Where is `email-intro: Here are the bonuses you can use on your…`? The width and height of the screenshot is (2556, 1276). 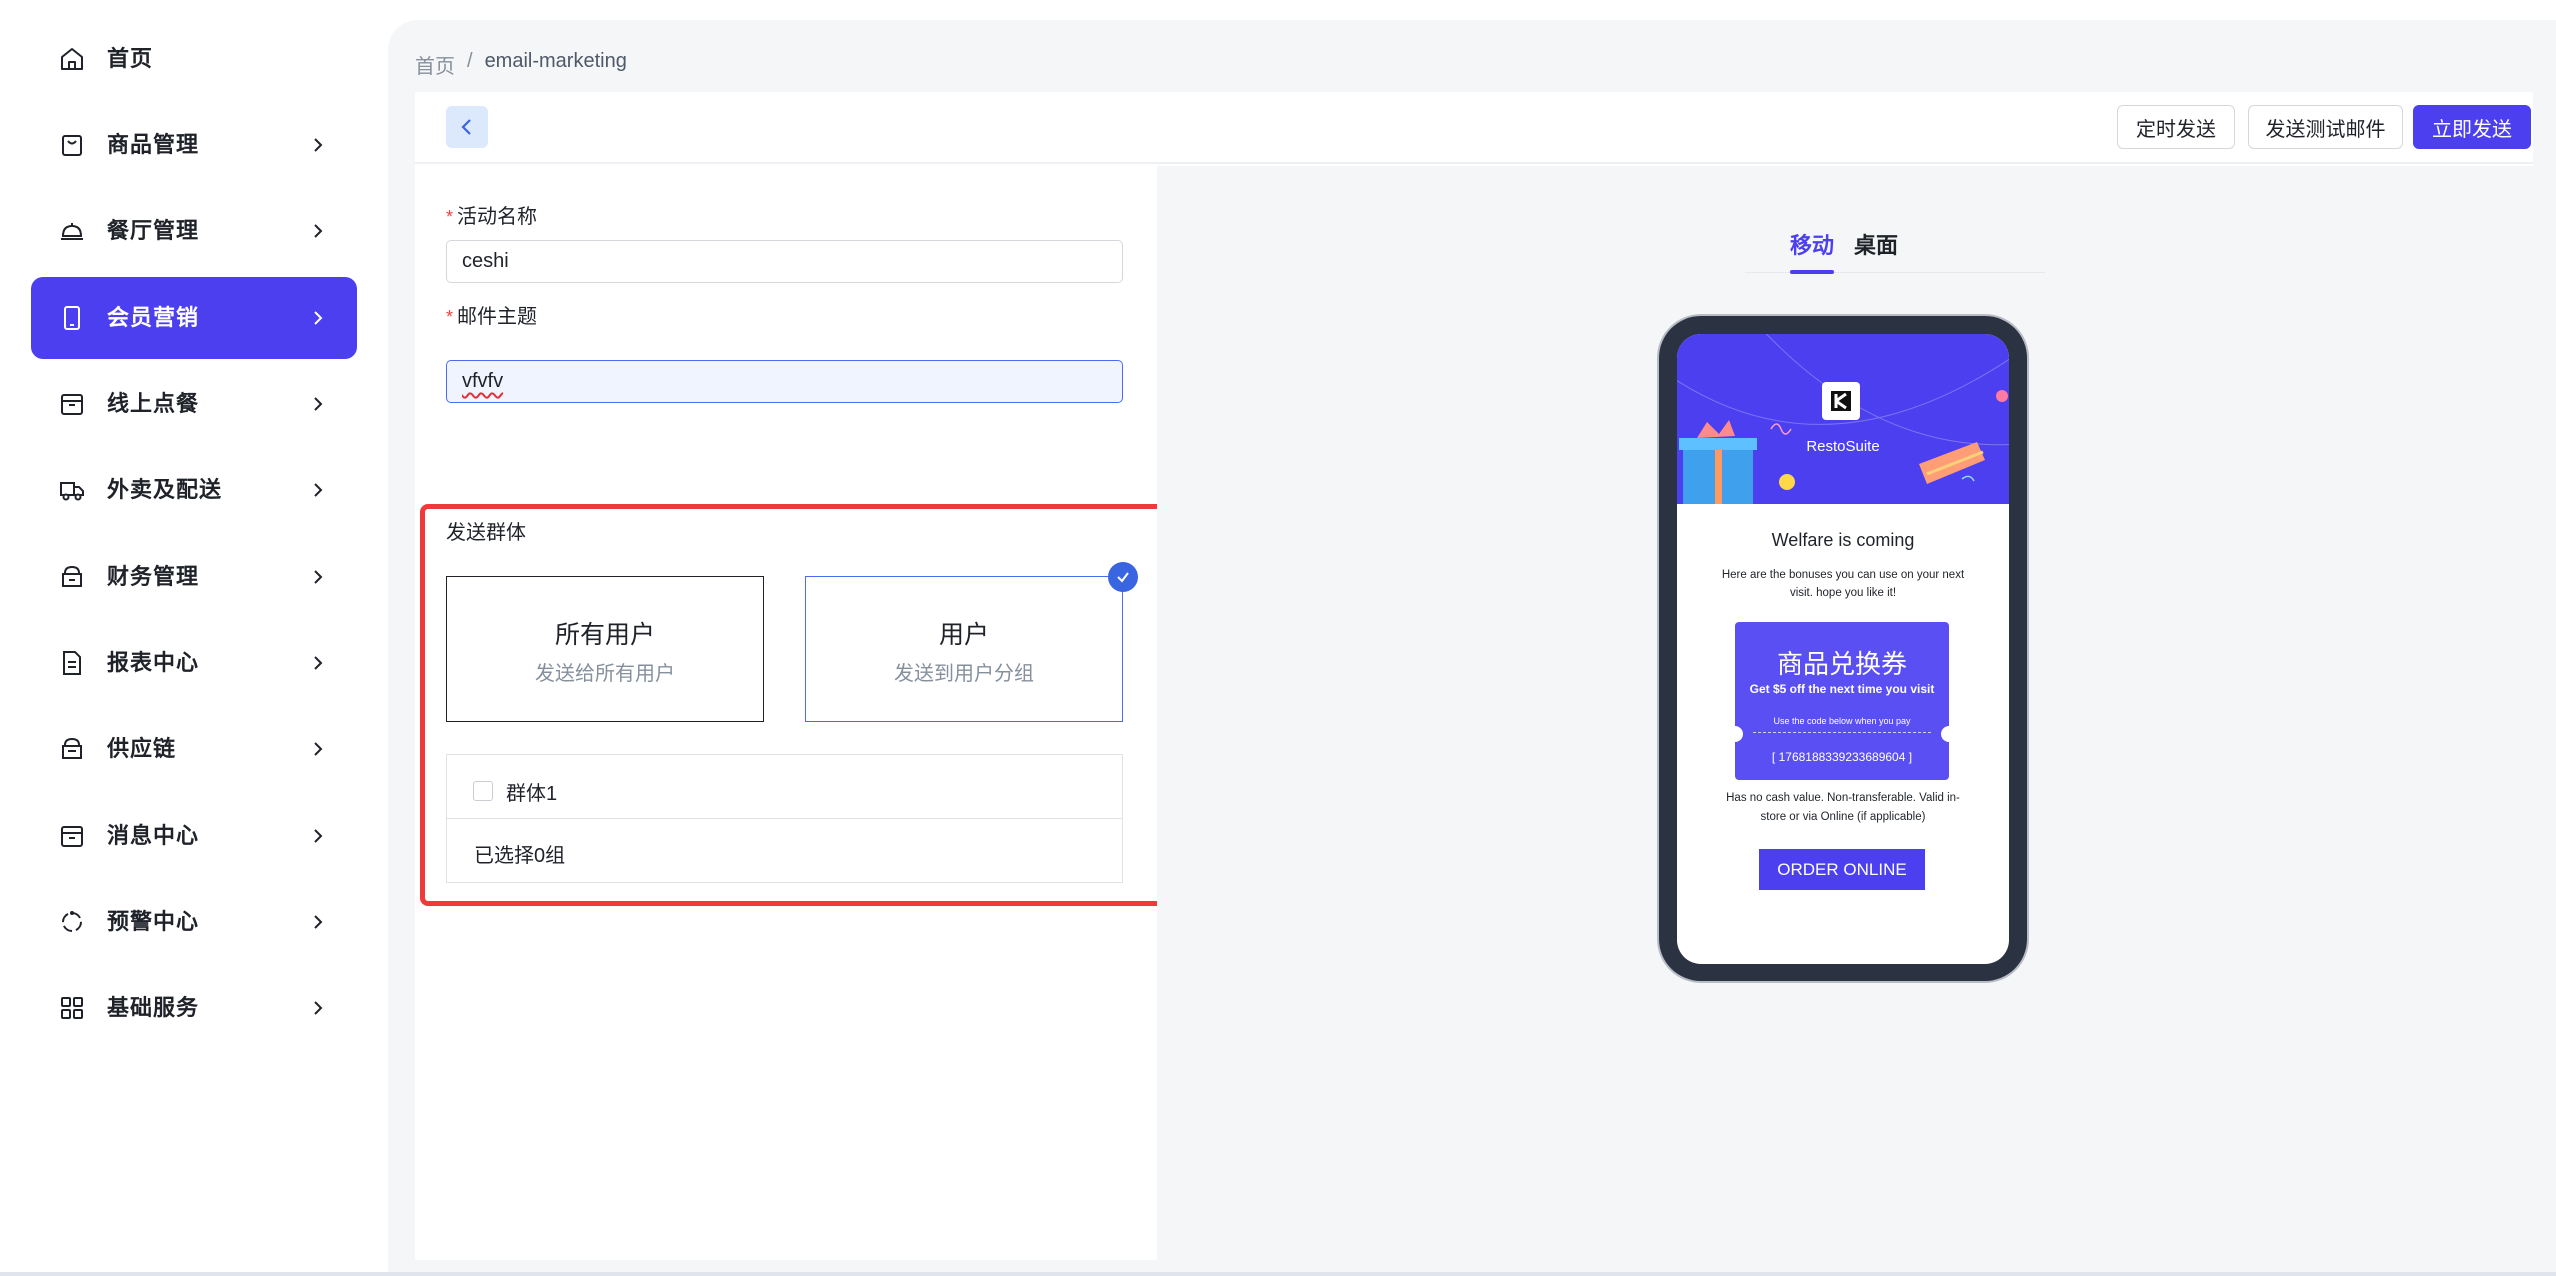
email-intro: Here are the bonuses you can use on your… is located at coordinates (1843, 584).